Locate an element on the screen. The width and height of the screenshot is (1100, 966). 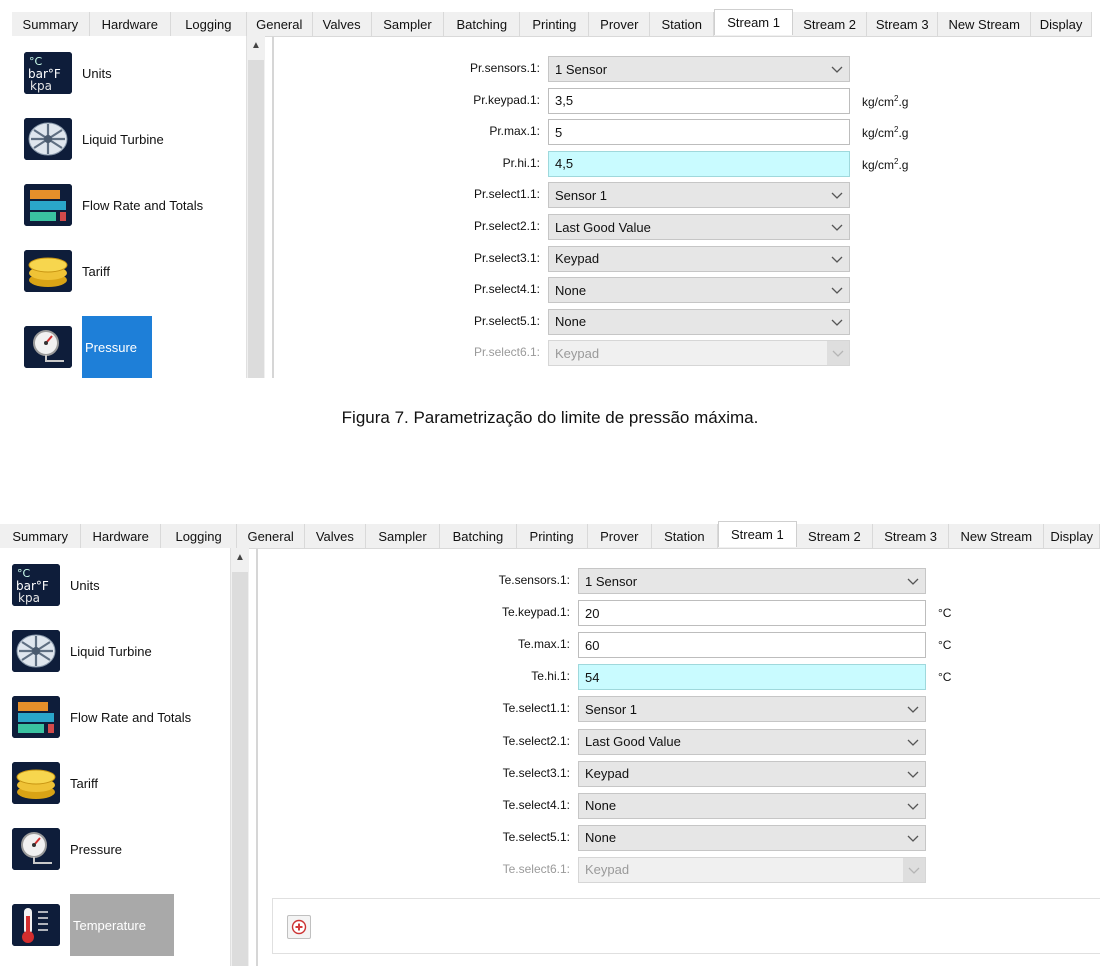
svg-text: kpa is located at coordinates (41, 86).